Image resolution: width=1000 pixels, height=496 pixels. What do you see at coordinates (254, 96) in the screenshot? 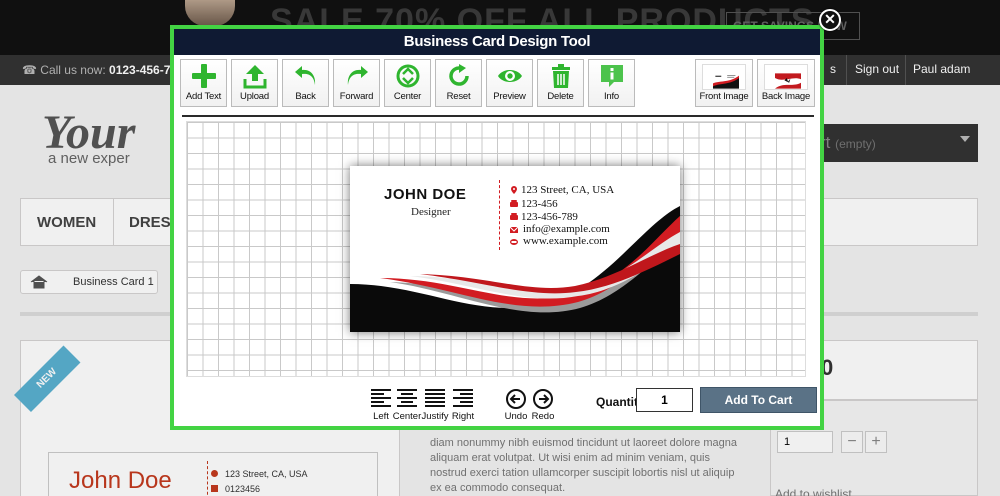
I see `tool-label: Upload` at bounding box center [254, 96].